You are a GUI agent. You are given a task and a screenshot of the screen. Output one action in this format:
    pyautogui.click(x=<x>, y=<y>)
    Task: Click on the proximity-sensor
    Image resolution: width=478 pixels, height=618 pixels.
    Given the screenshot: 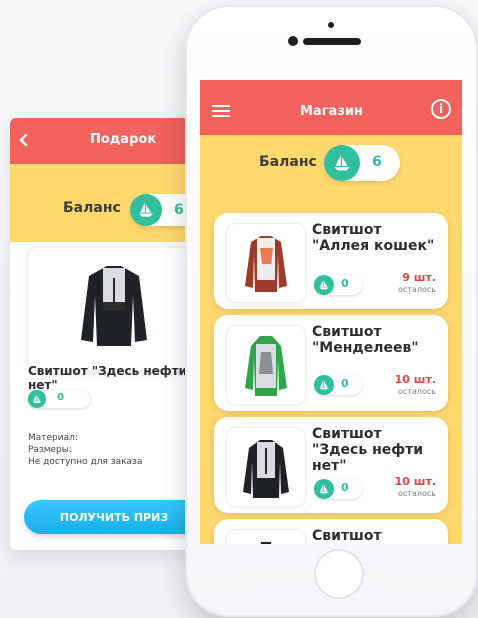 What is the action you would take?
    pyautogui.click(x=331, y=25)
    